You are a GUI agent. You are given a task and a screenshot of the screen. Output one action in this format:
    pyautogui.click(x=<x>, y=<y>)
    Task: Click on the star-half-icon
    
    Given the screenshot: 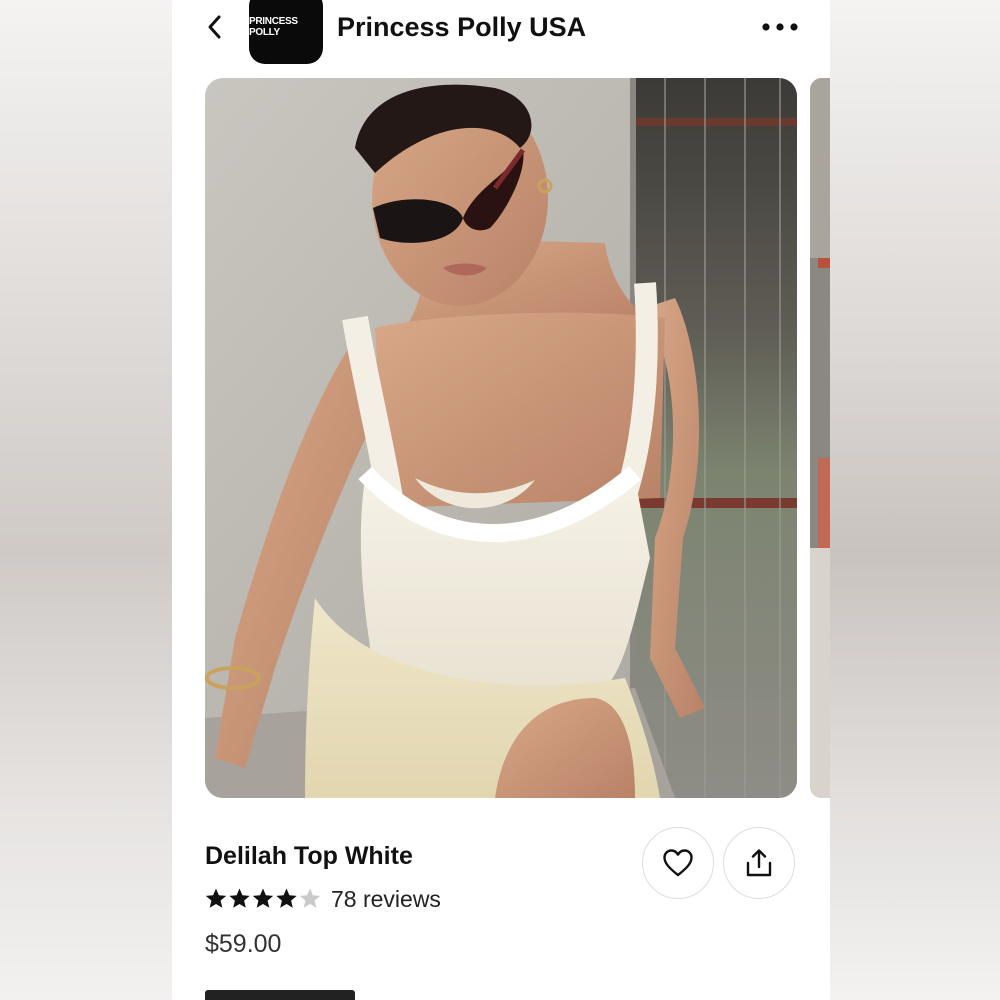 What is the action you would take?
    pyautogui.click(x=310, y=898)
    